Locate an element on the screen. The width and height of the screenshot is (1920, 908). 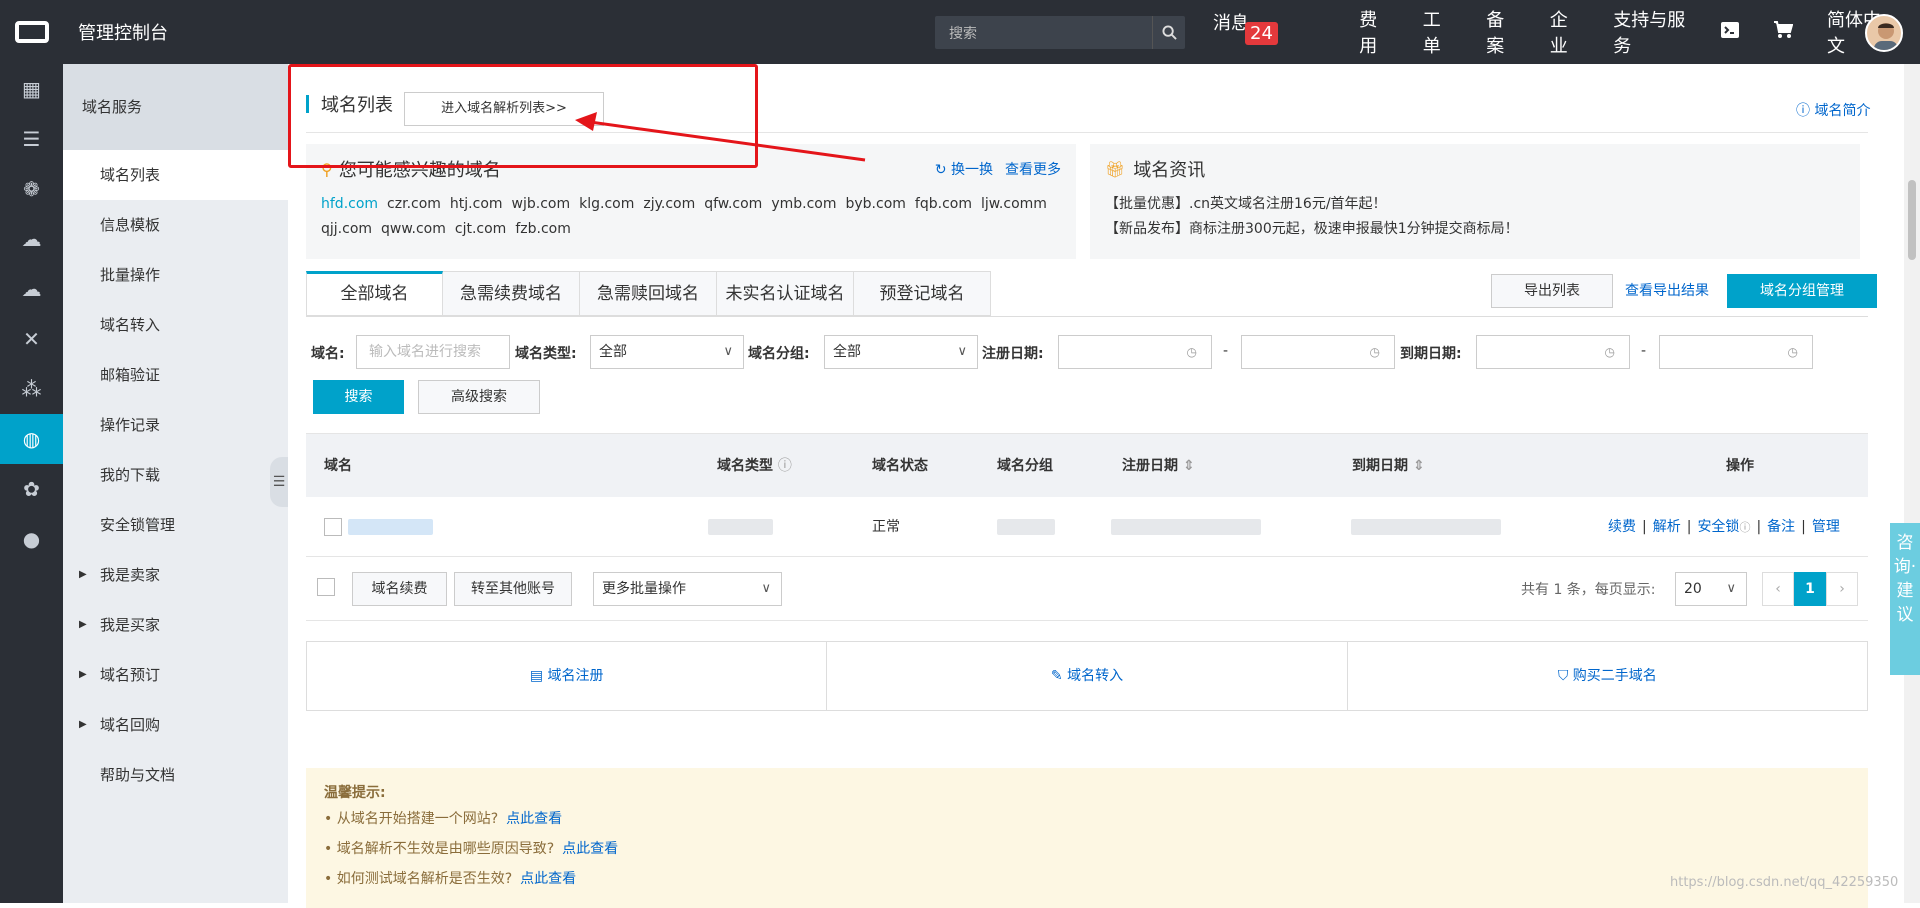
user-avatar is located at coordinates (1884, 33).